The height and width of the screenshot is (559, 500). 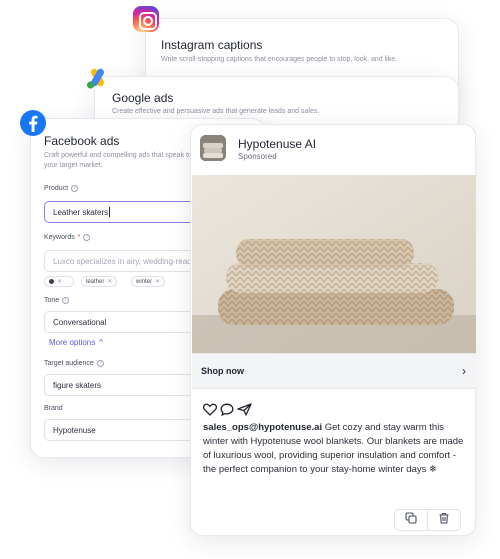 What do you see at coordinates (82, 141) in the screenshot?
I see `card-title: Facebook ads` at bounding box center [82, 141].